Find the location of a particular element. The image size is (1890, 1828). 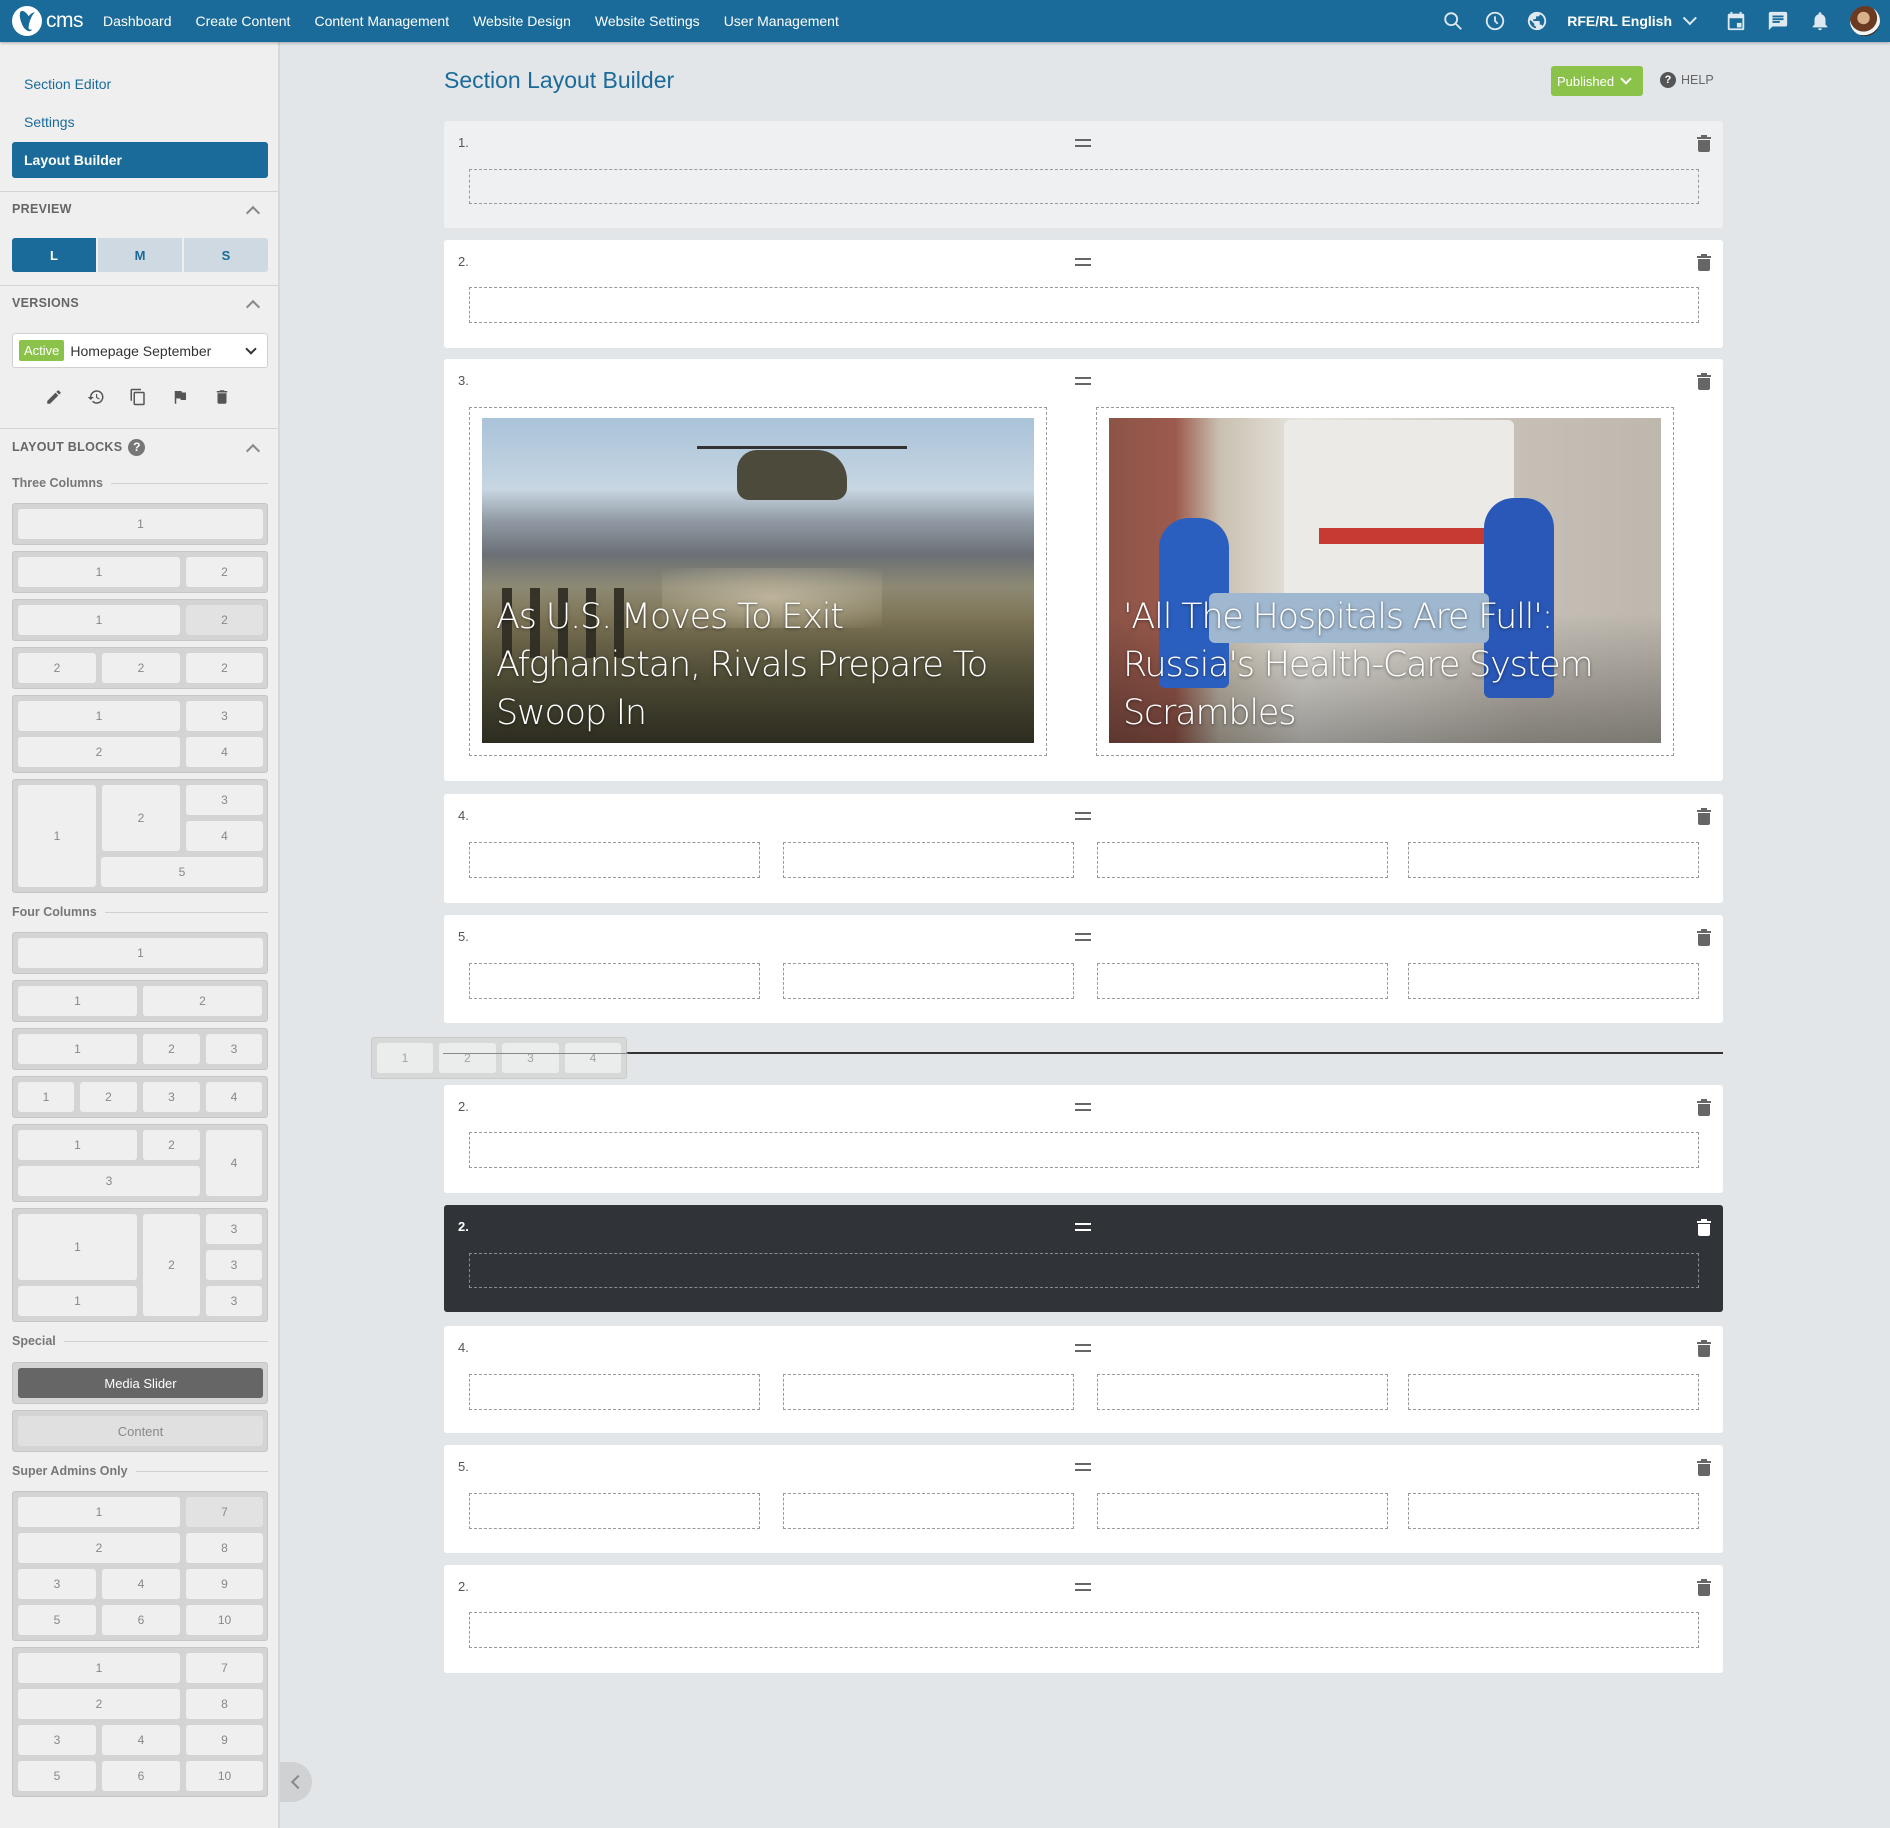

search-icon is located at coordinates (1453, 21).